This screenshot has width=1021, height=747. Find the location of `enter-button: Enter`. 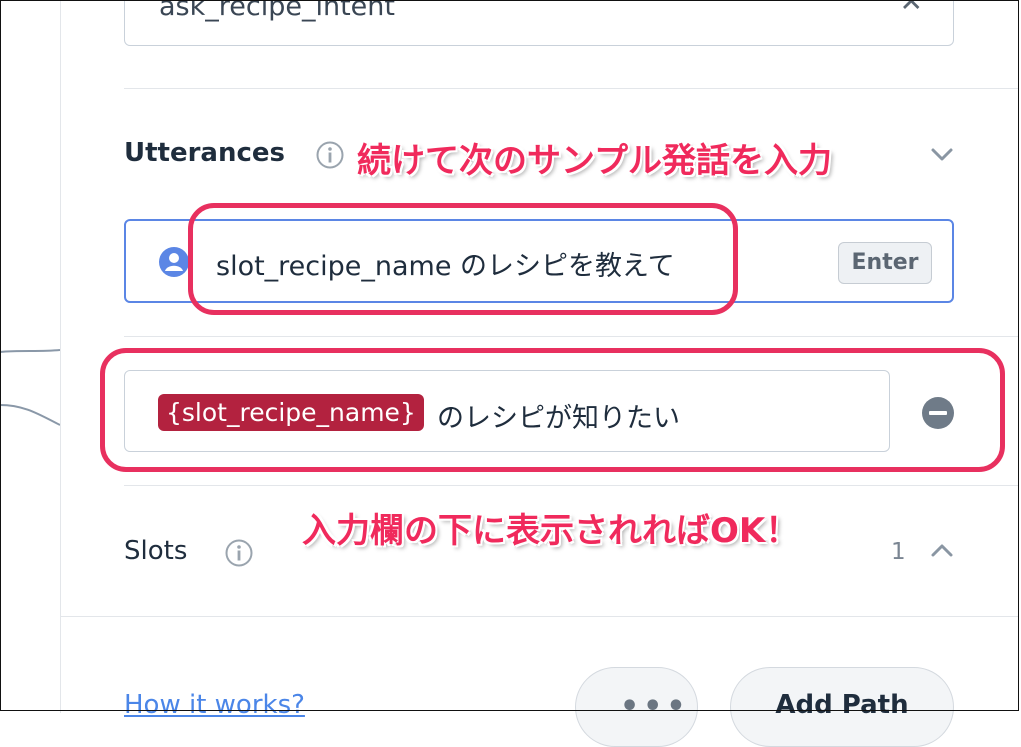

enter-button: Enter is located at coordinates (885, 263).